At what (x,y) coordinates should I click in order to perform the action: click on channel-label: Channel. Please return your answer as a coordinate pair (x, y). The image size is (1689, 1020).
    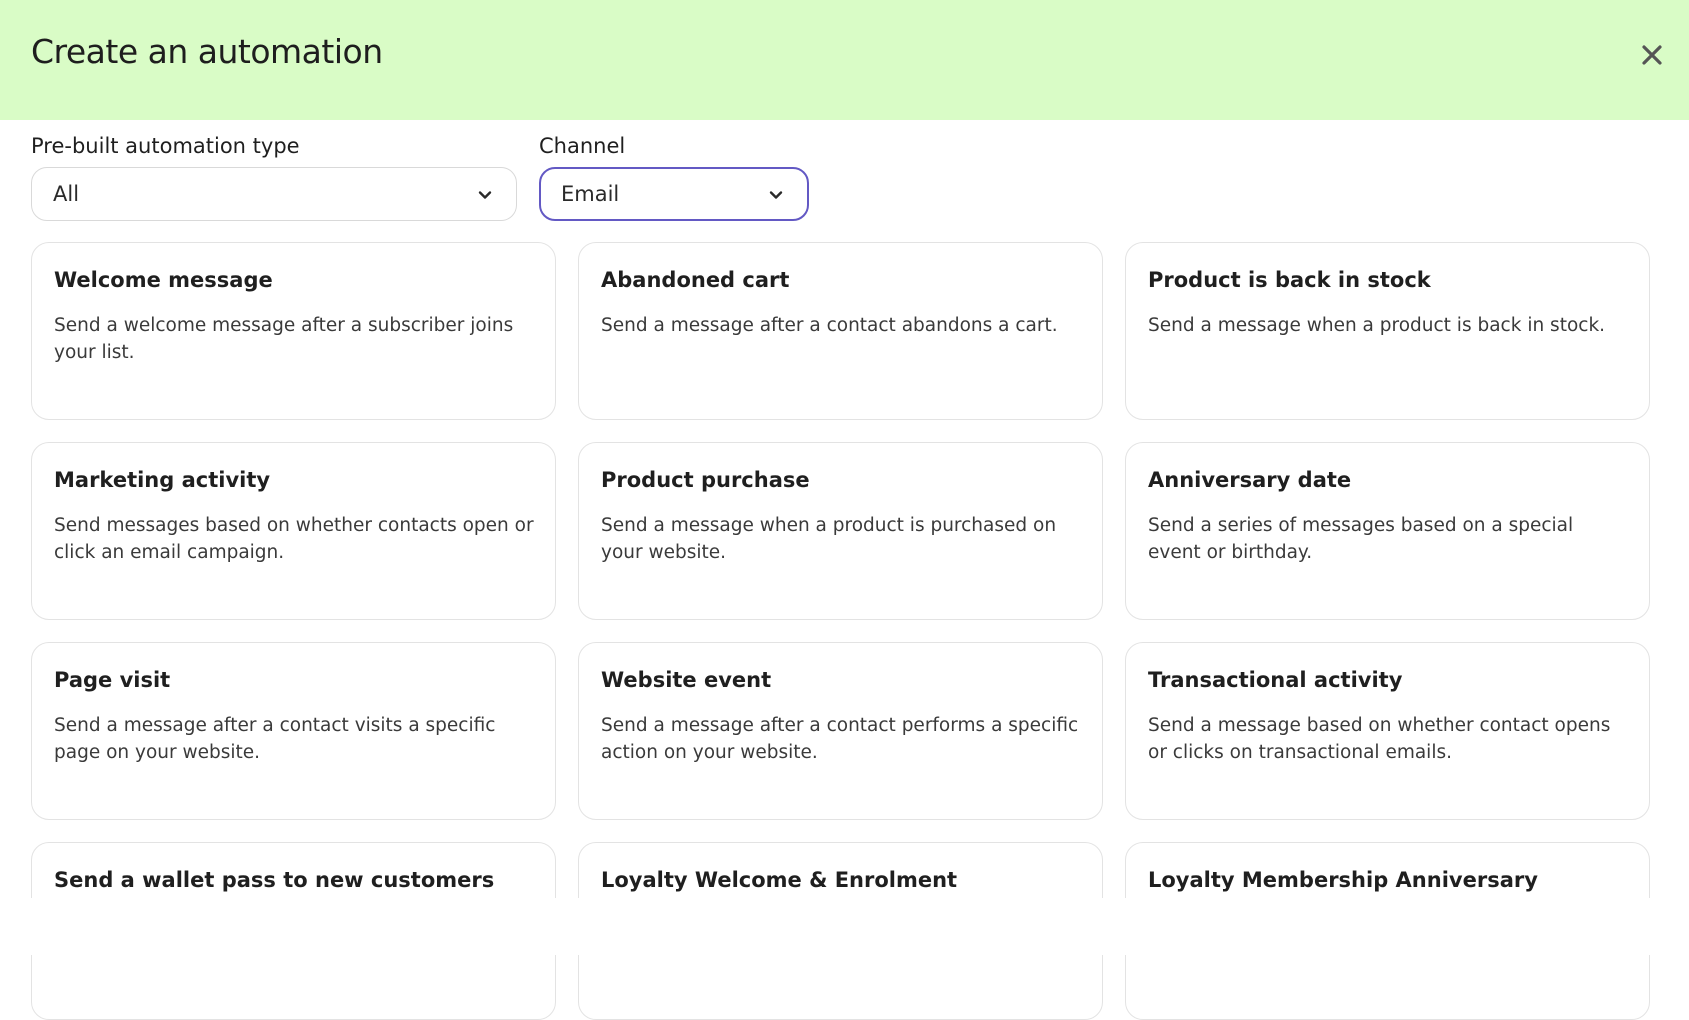
    Looking at the image, I should click on (582, 146).